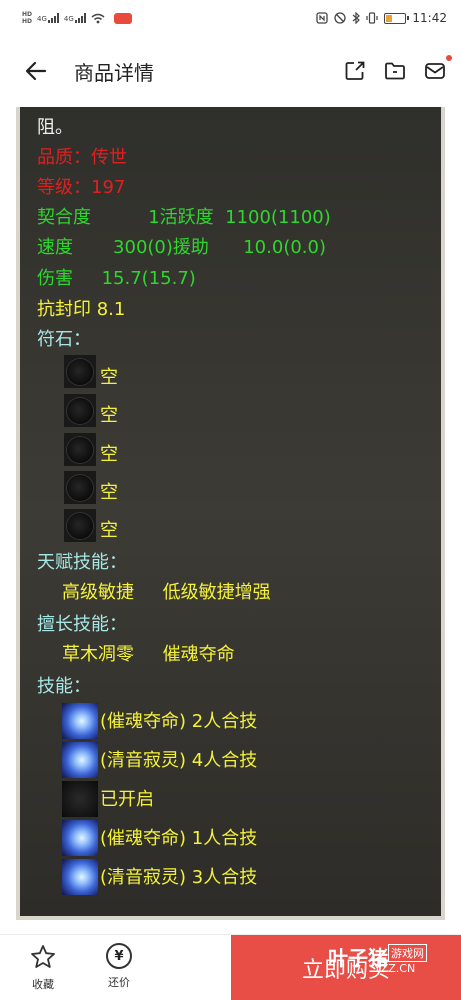 This screenshot has height=1000, width=461. Describe the element at coordinates (357, 18) in the screenshot. I see `bluetooth-icon` at that location.